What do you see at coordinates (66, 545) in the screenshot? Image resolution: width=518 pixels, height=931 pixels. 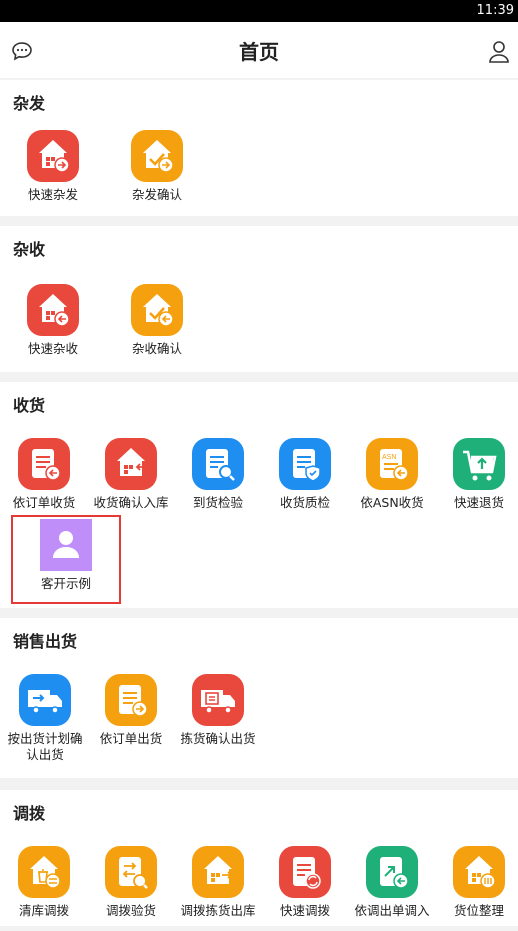 I see `custom-example-icon` at bounding box center [66, 545].